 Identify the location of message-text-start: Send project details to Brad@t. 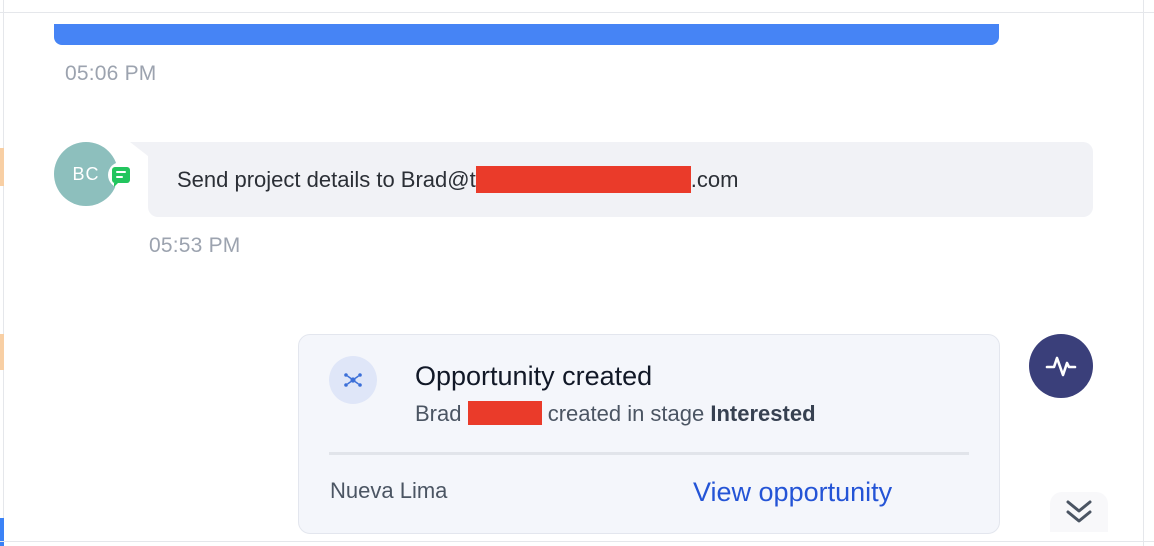
(326, 179).